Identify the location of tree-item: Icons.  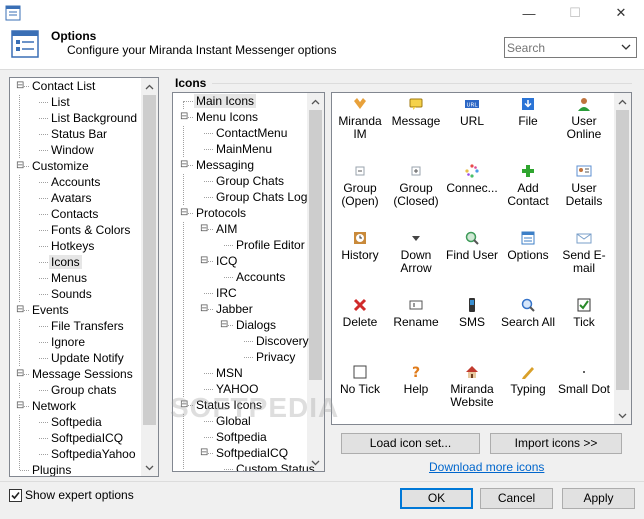
(60, 262).